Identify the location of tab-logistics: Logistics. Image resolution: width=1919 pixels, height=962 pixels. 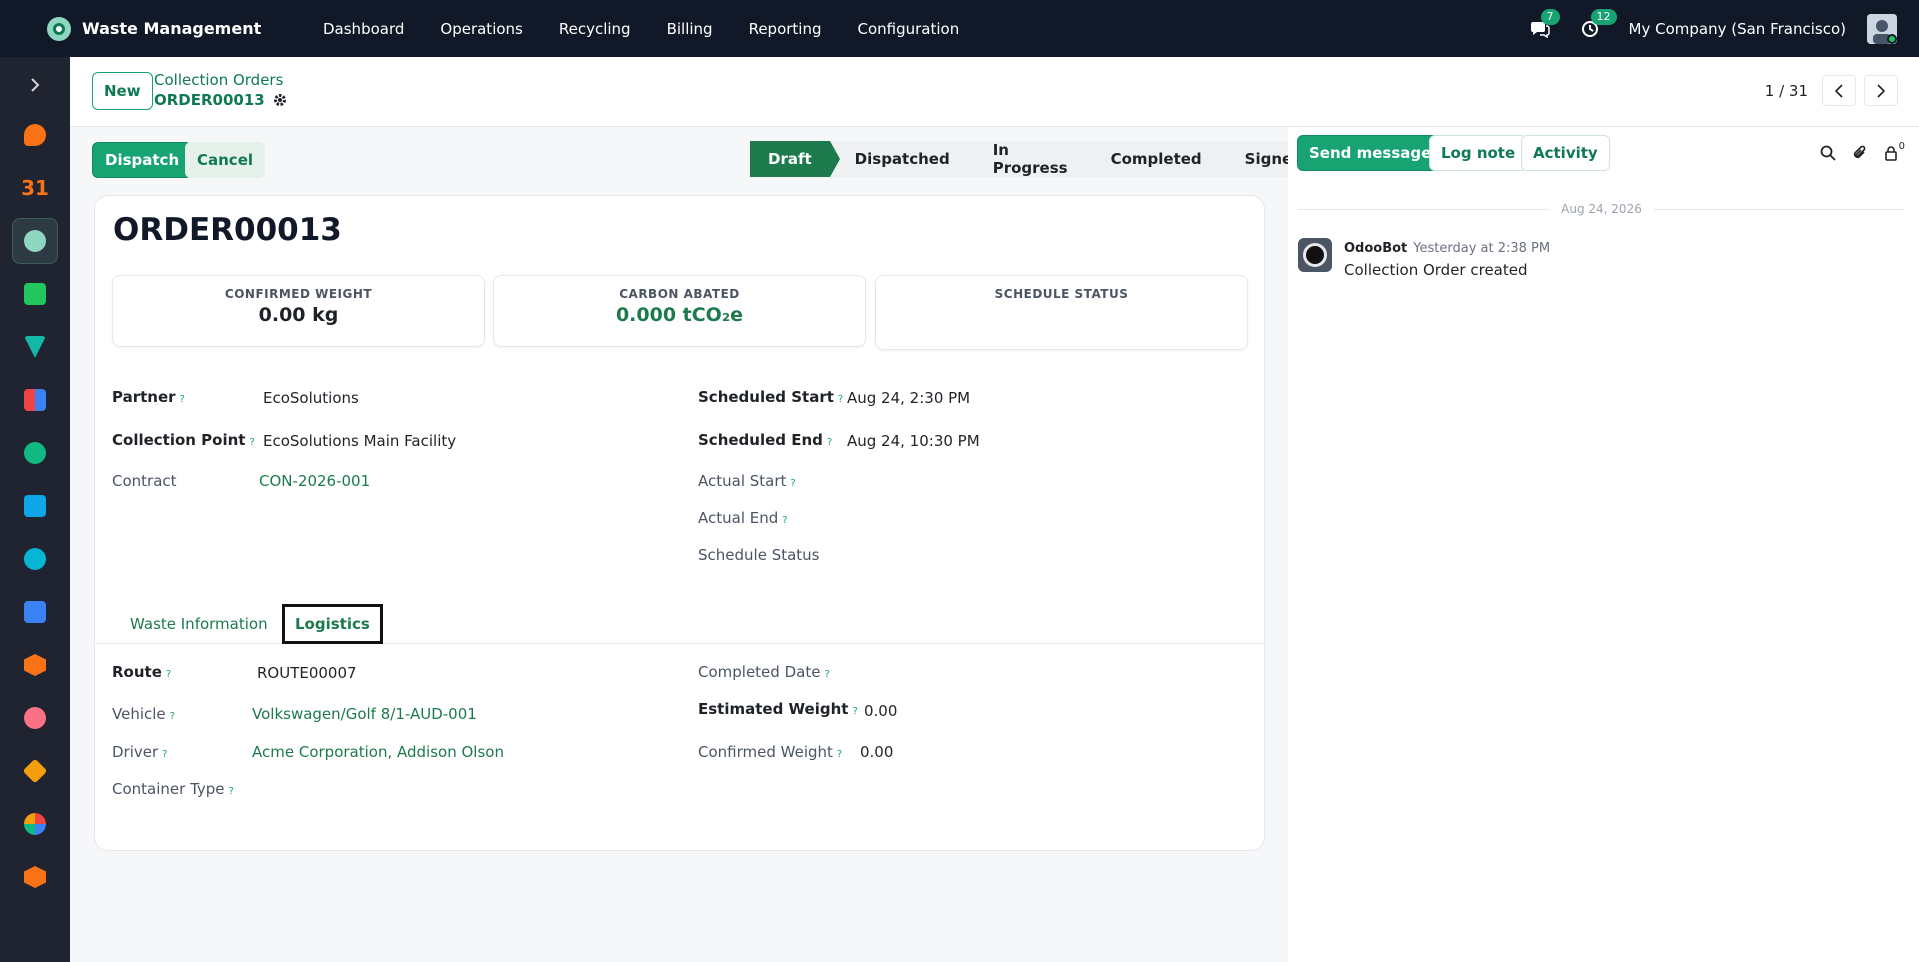
(332, 624).